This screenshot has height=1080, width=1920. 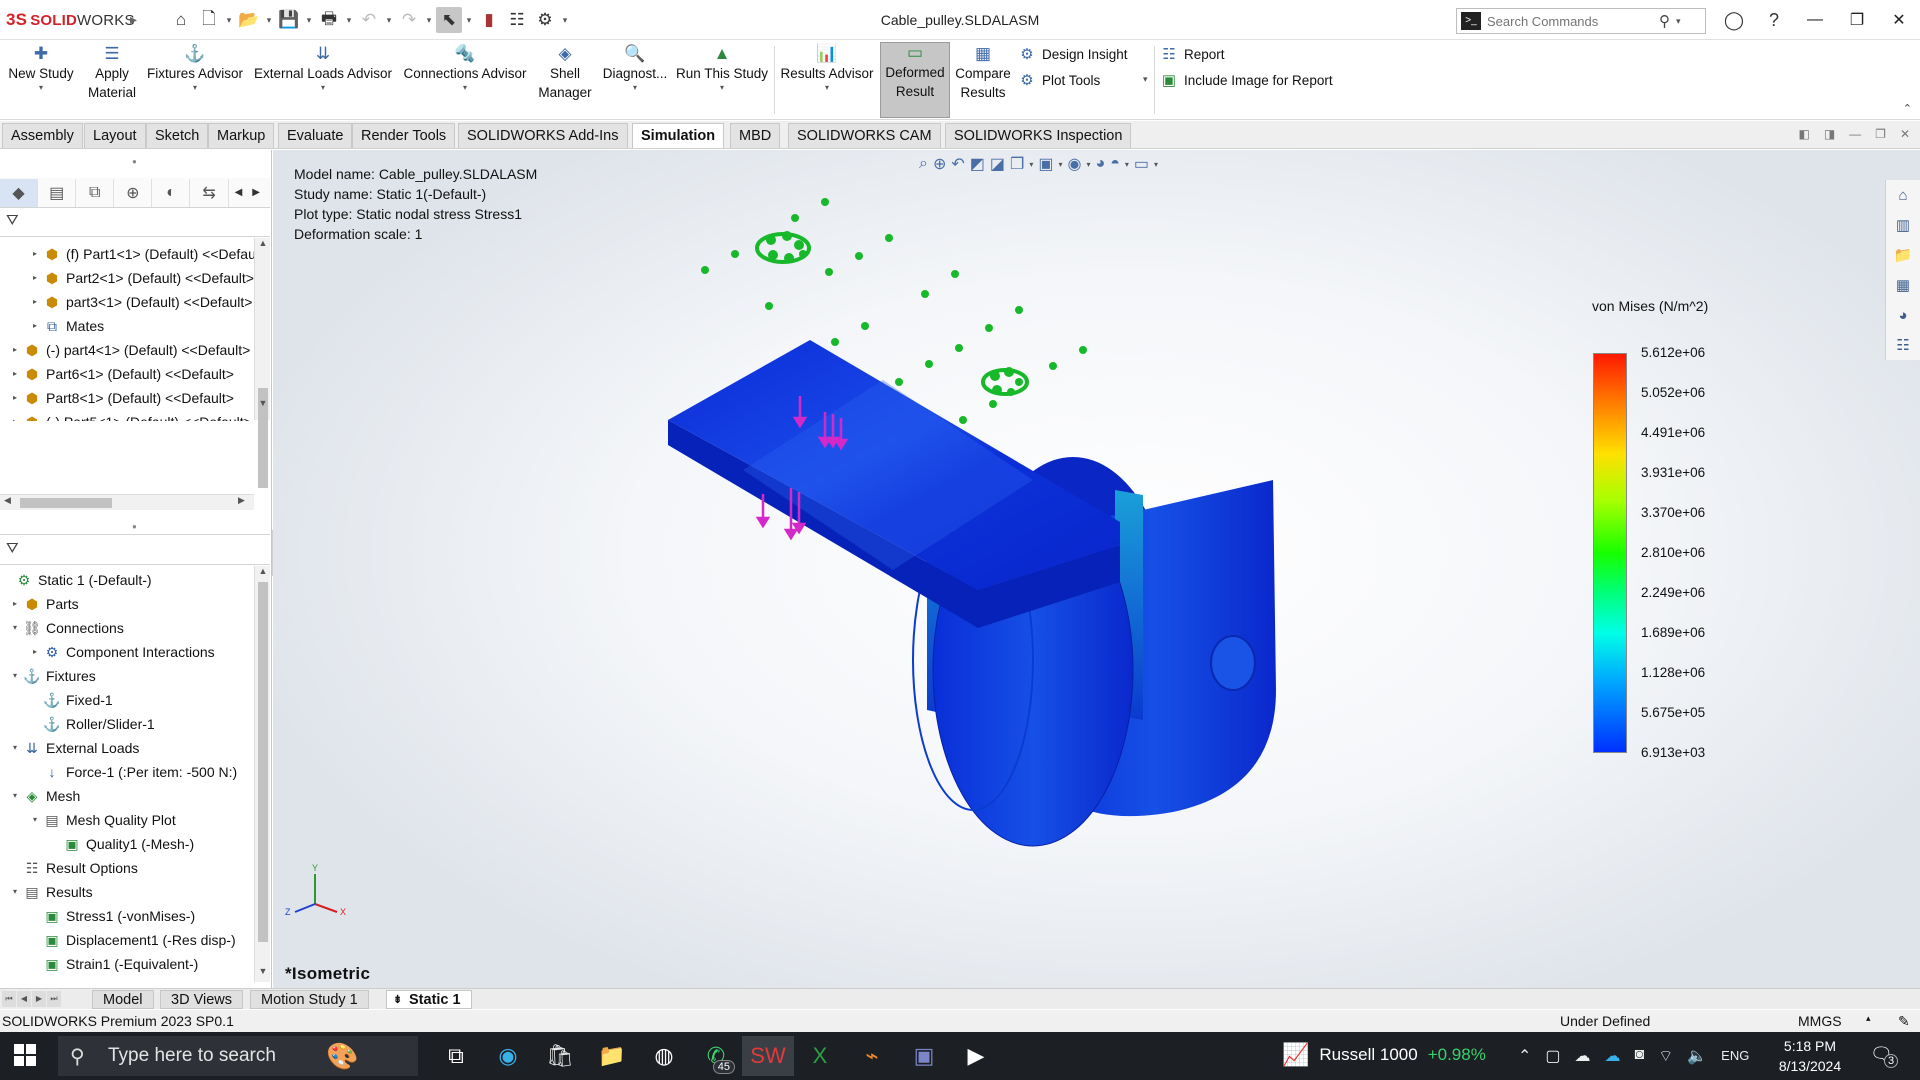 I want to click on simulation-tree-item: ▾ ⚓ Fixtures, so click(x=52, y=676).